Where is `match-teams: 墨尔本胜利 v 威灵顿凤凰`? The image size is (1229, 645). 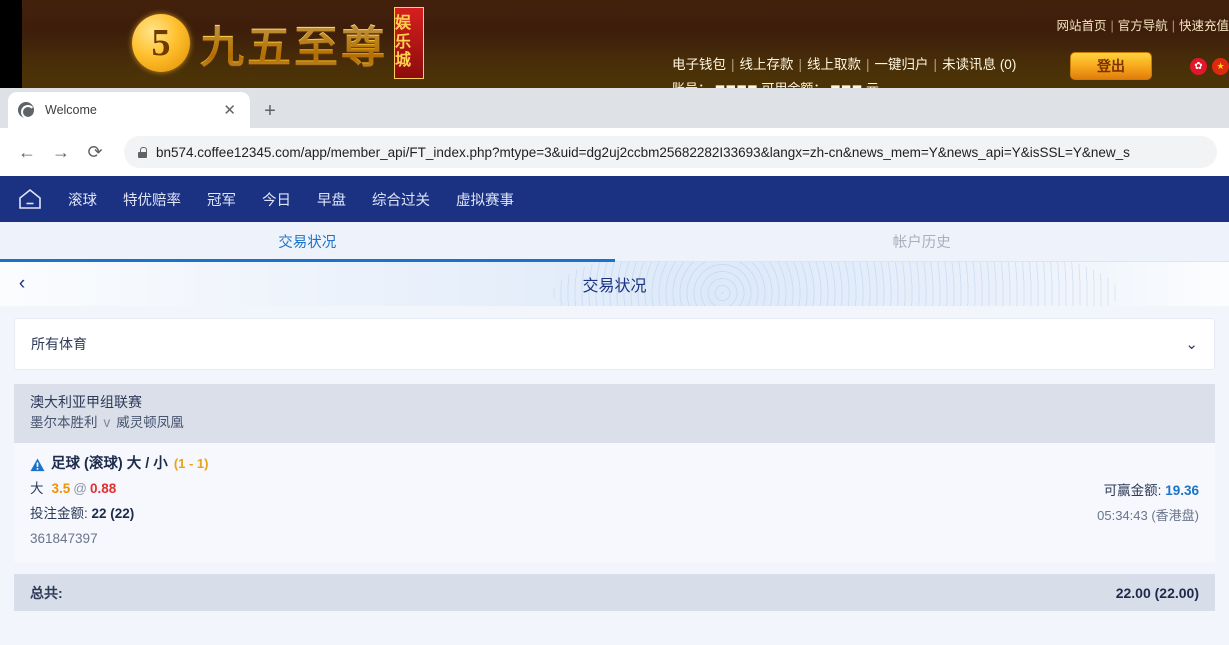
match-teams: 墨尔本胜利 v 威灵顿凤凰 is located at coordinates (614, 423).